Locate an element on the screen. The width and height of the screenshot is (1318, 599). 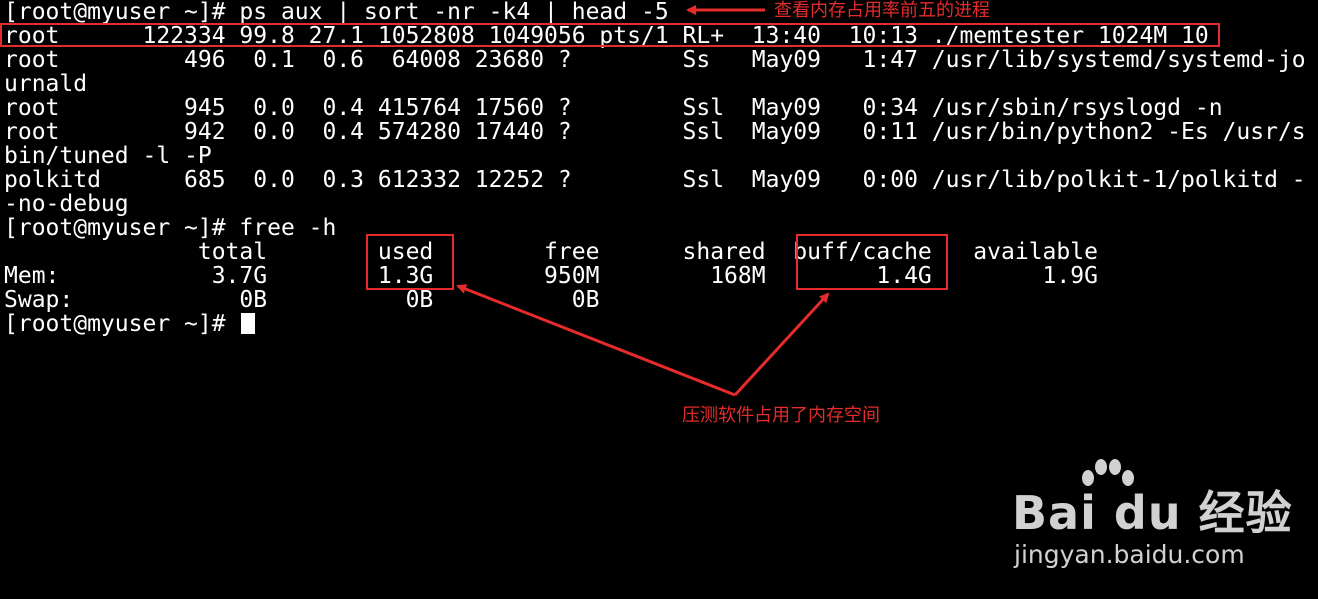
watermark-url: jingyan.baidu.com is located at coordinates (1129, 554).